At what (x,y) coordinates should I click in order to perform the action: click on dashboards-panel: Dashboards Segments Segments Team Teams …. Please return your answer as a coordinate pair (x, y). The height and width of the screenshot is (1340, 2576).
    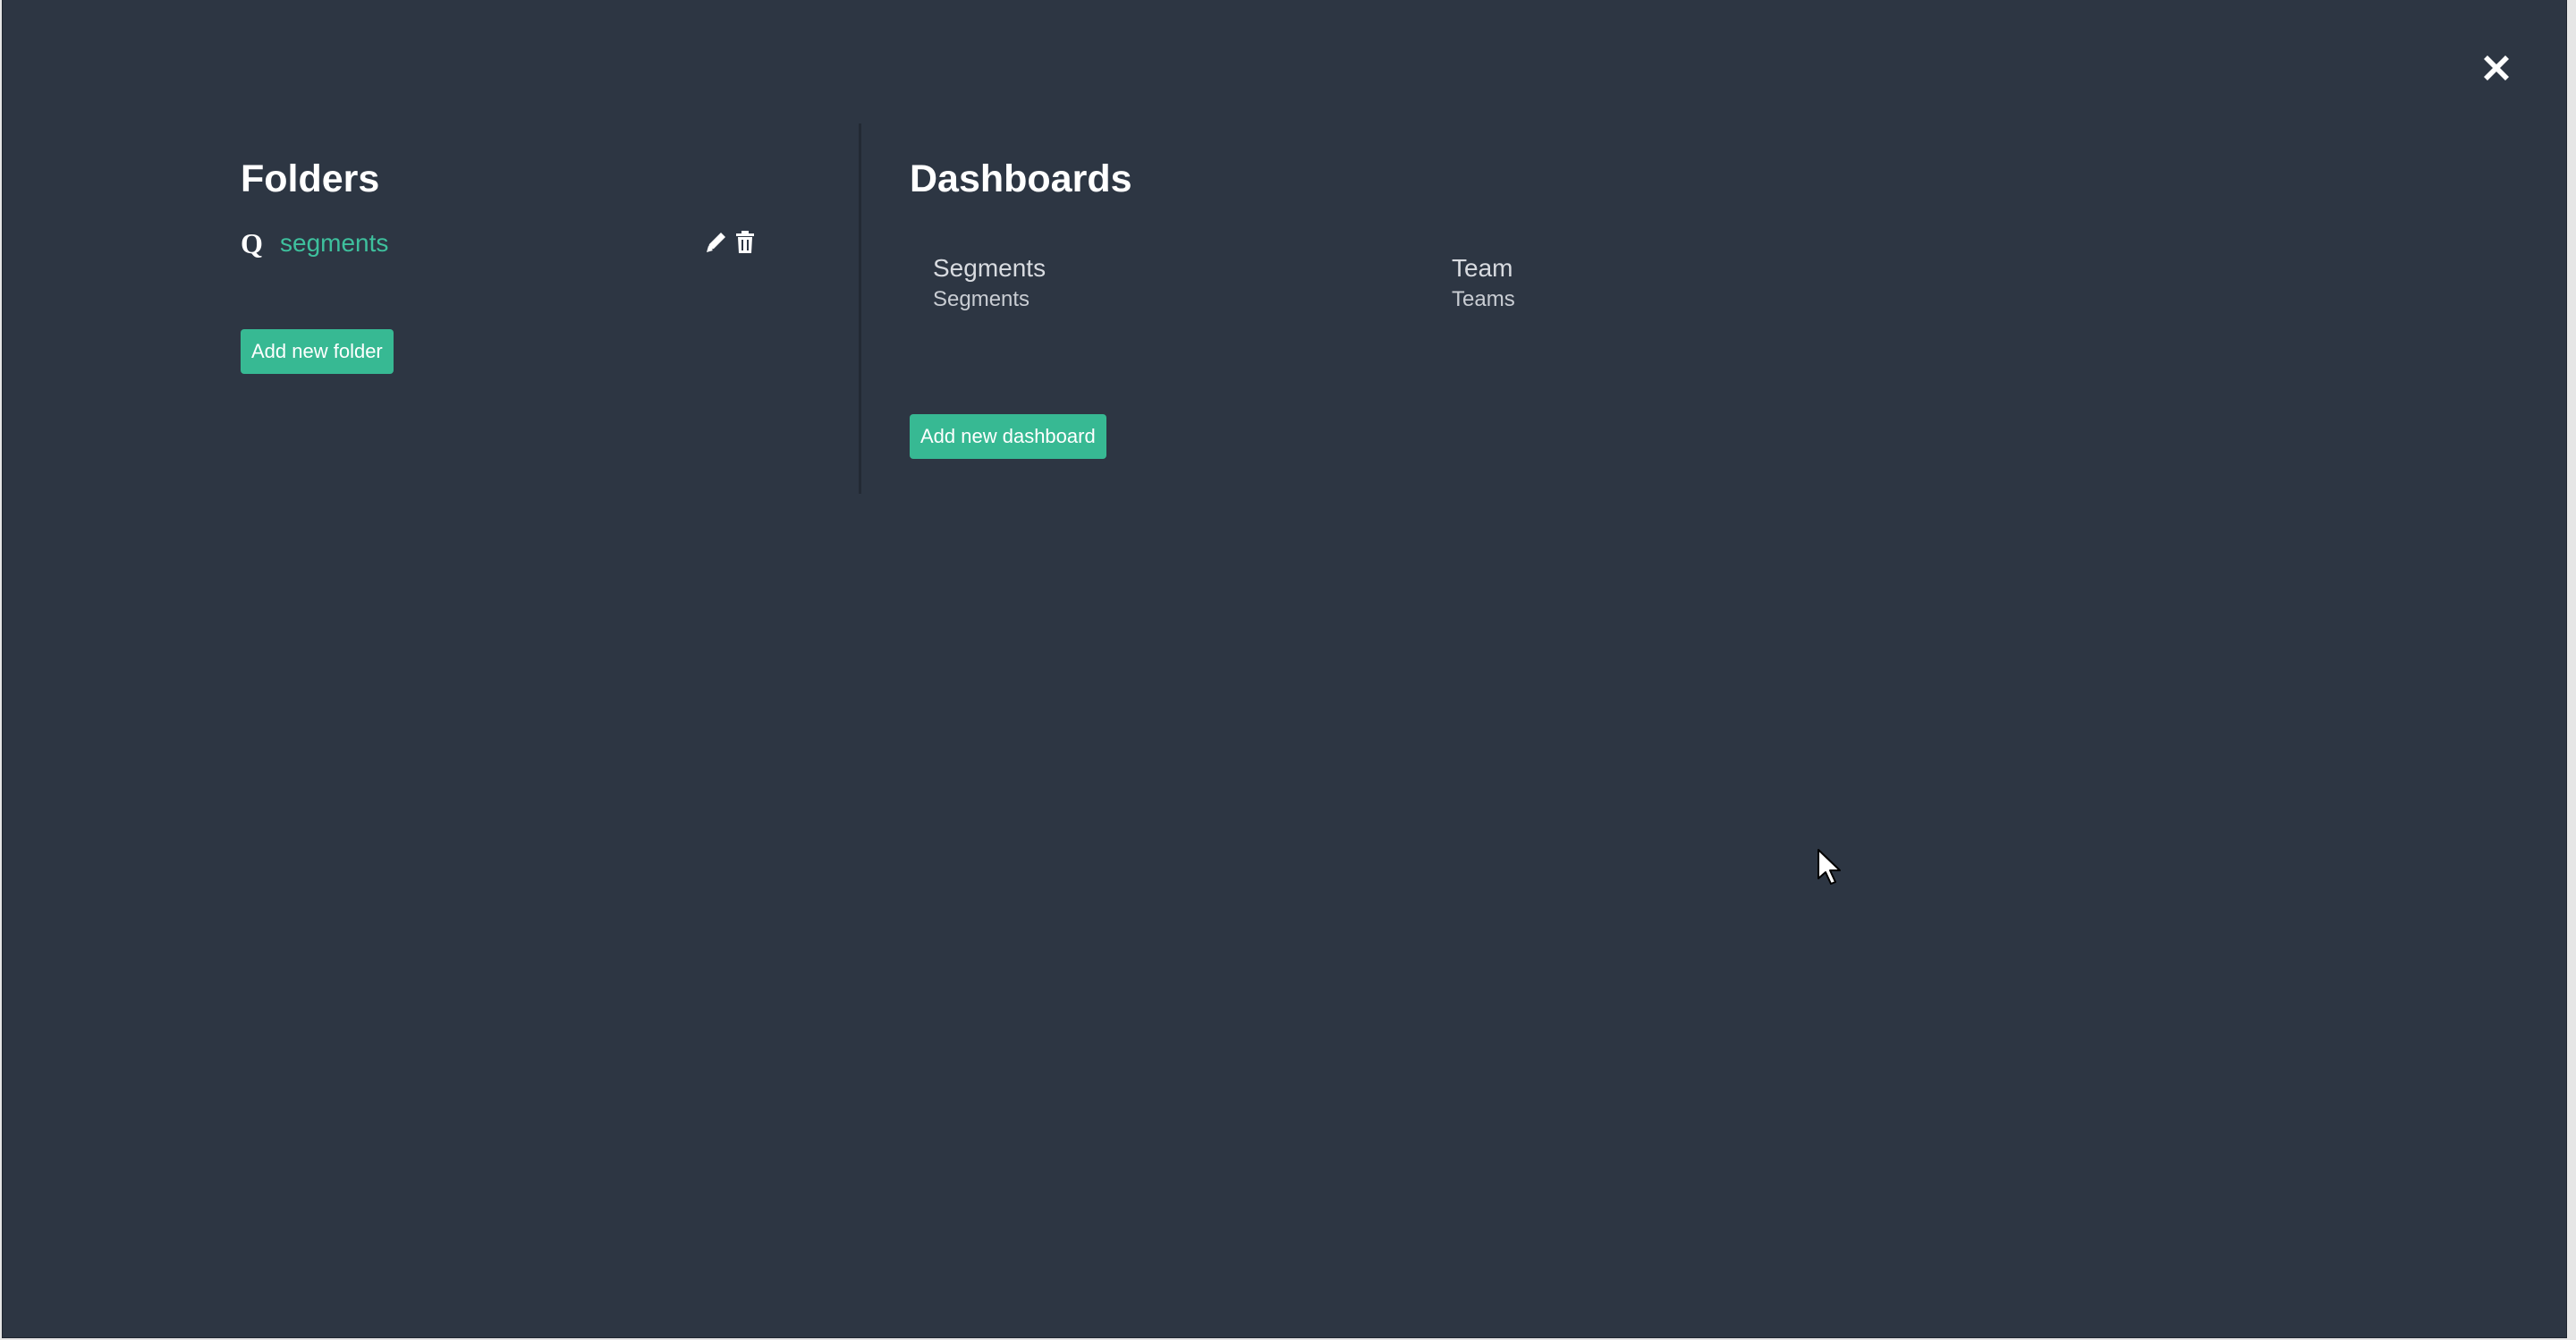
    Looking at the image, I should click on (1536, 305).